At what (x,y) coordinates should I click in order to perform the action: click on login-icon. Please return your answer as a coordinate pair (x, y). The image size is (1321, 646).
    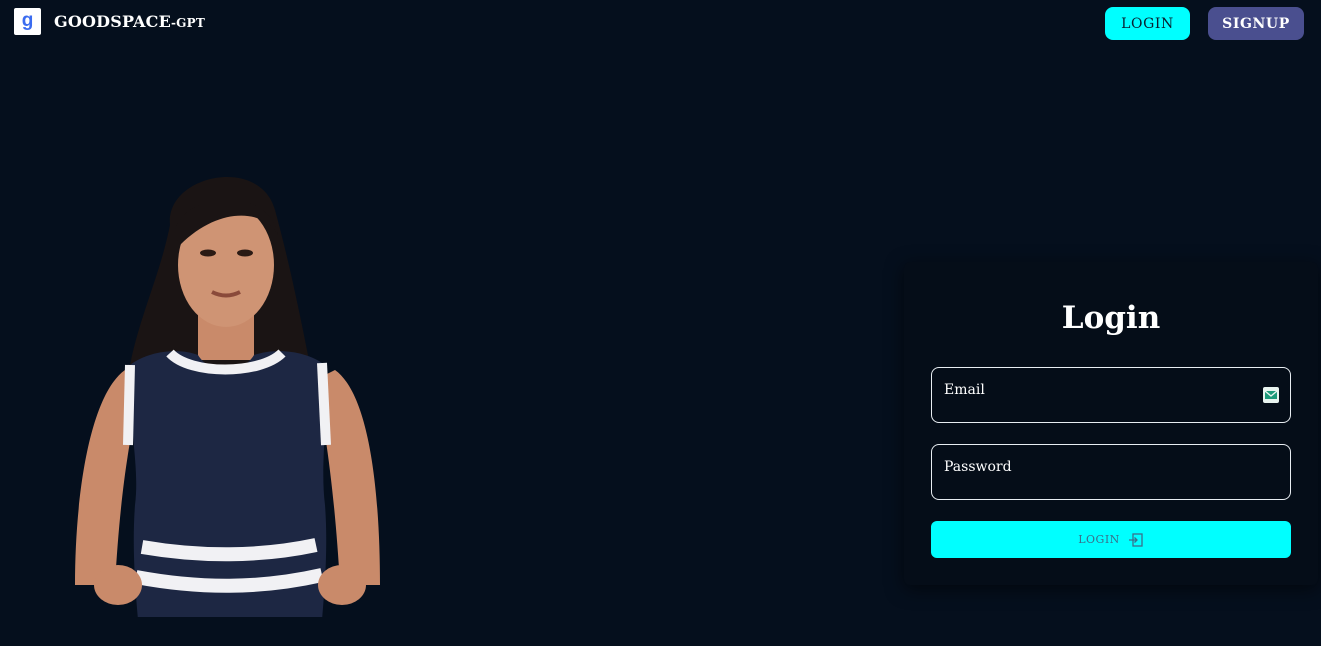
    Looking at the image, I should click on (1135, 539).